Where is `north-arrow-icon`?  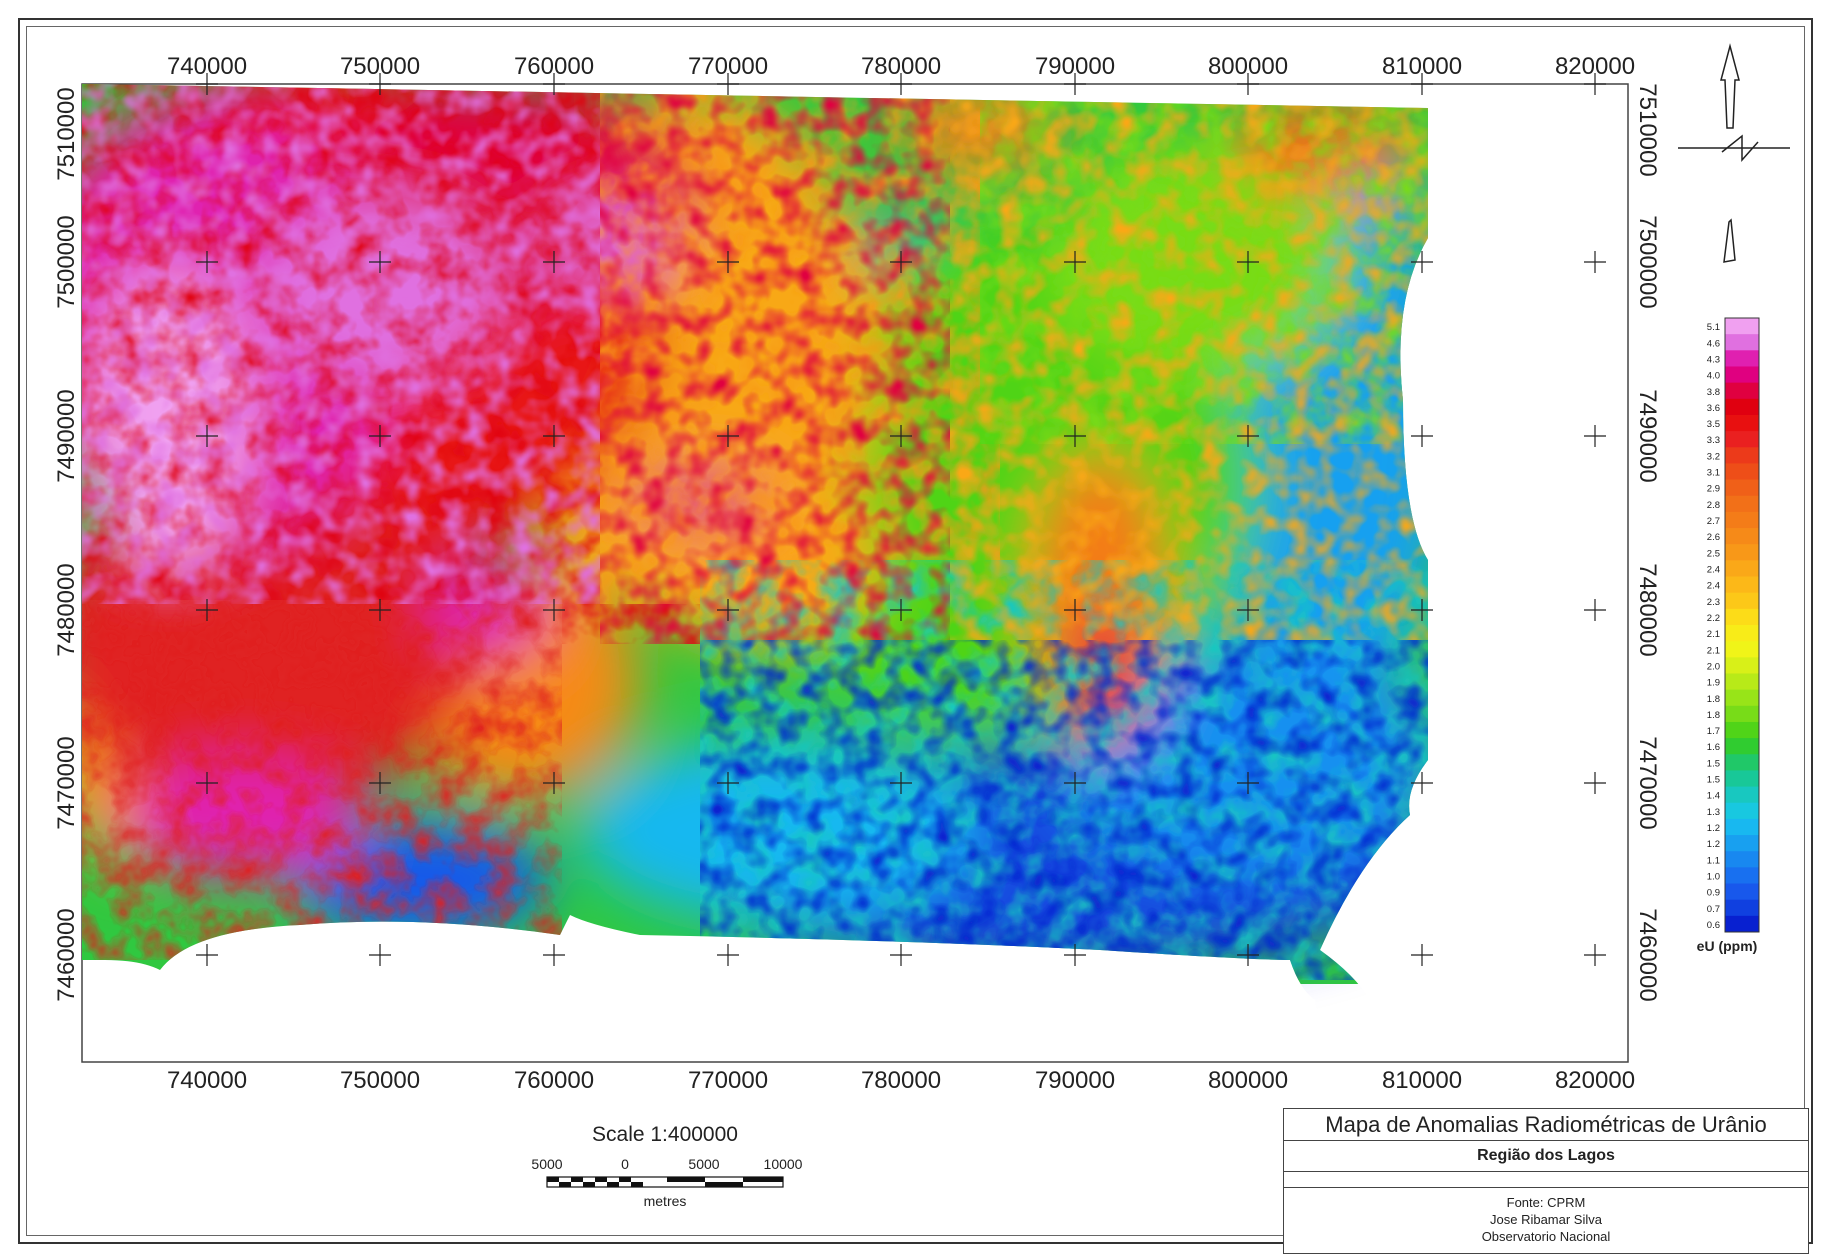 north-arrow-icon is located at coordinates (1734, 153).